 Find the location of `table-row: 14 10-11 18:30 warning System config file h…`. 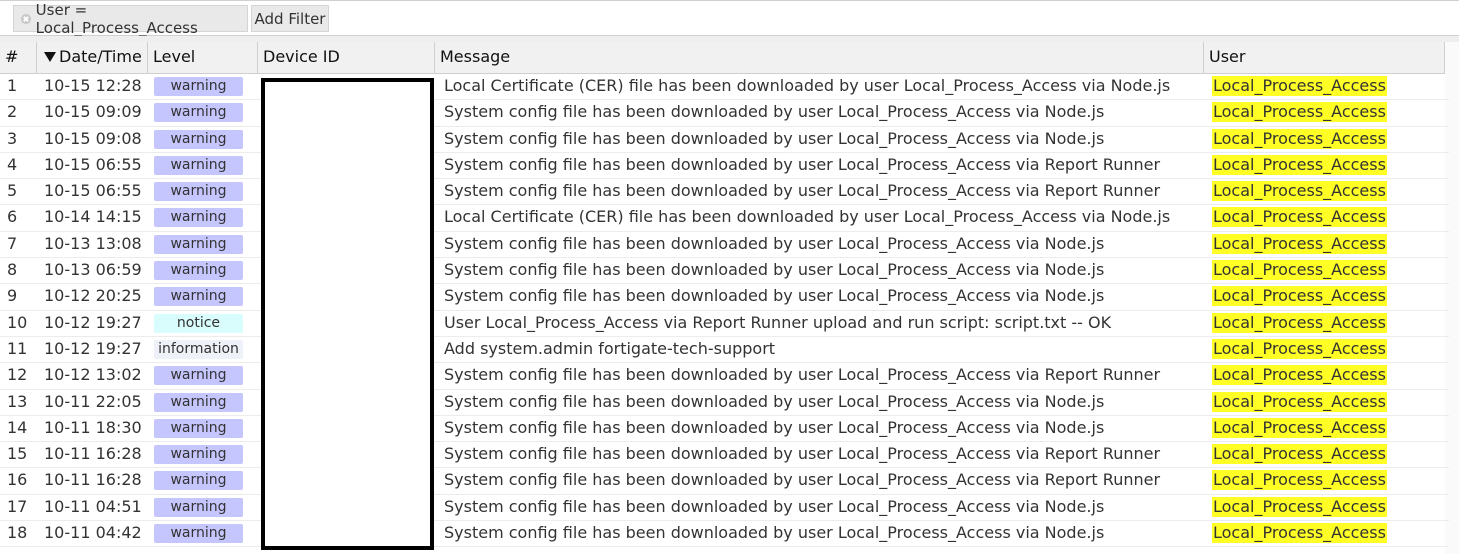

table-row: 14 10-11 18:30 warning System config file h… is located at coordinates (724, 429).